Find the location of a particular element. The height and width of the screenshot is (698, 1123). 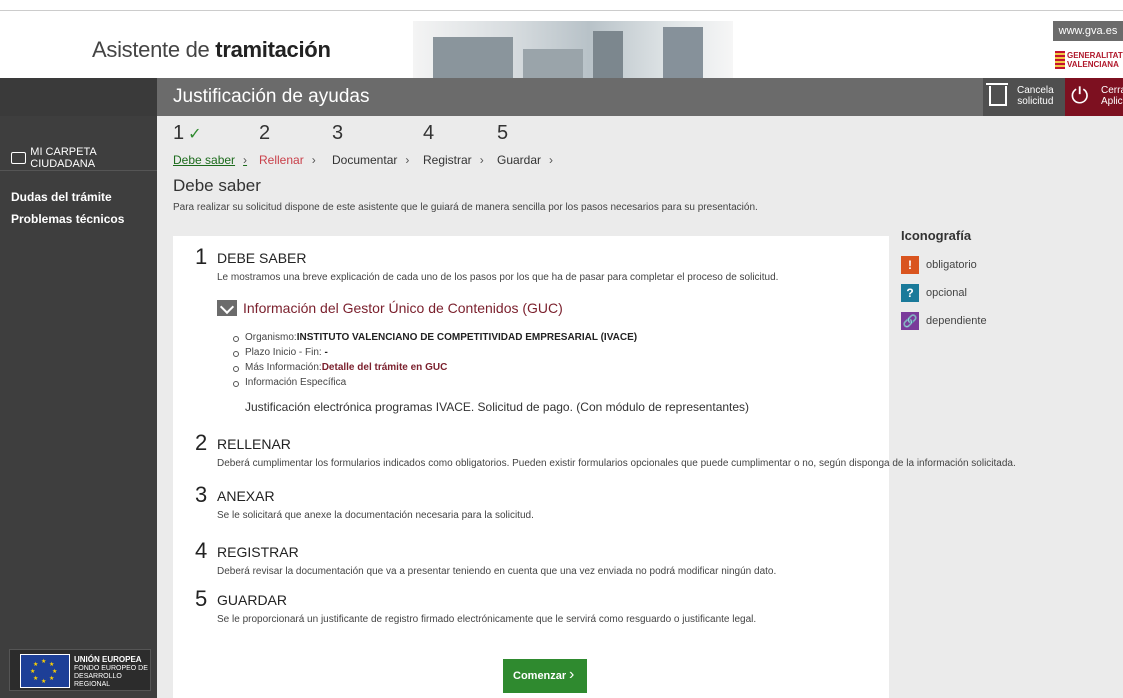

app-title-prefix: Asistente de is located at coordinates (151, 49).